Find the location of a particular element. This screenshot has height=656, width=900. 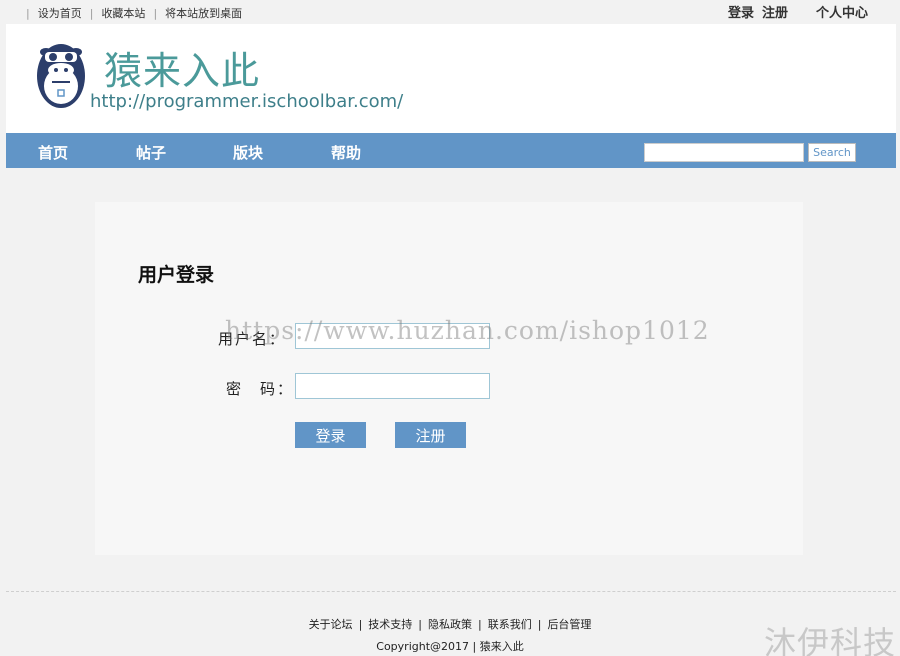

search-button: Search is located at coordinates (832, 152).